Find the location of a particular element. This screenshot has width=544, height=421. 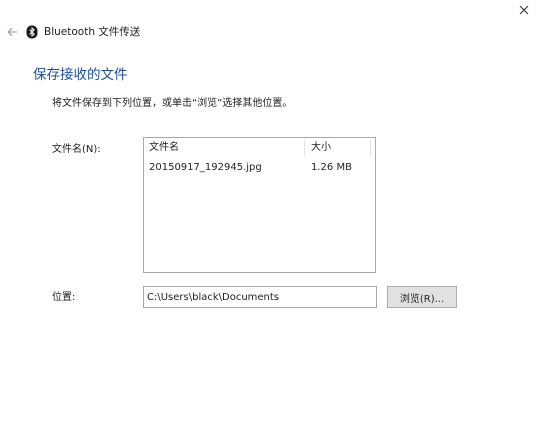

file-size-cell: 1.26 MB is located at coordinates (331, 167).